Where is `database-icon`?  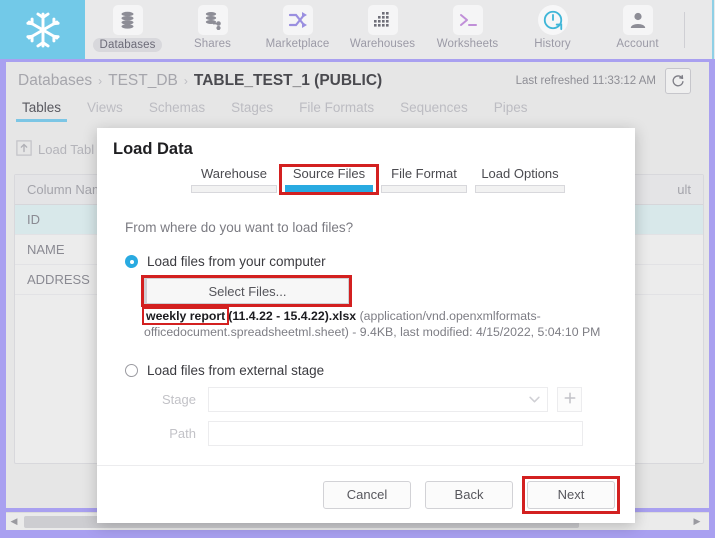
database-icon is located at coordinates (127, 20).